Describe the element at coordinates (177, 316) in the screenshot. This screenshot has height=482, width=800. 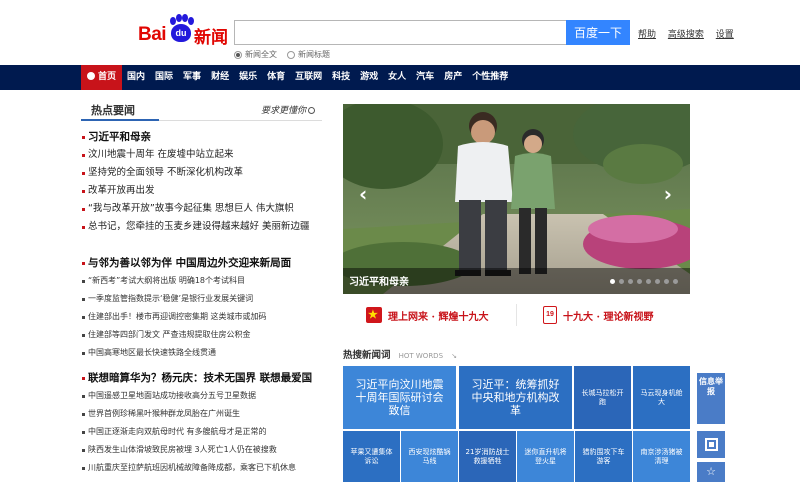
I see `news-text: 住建部出手！楼市再迎调控密集期 这类城市或加码` at that location.